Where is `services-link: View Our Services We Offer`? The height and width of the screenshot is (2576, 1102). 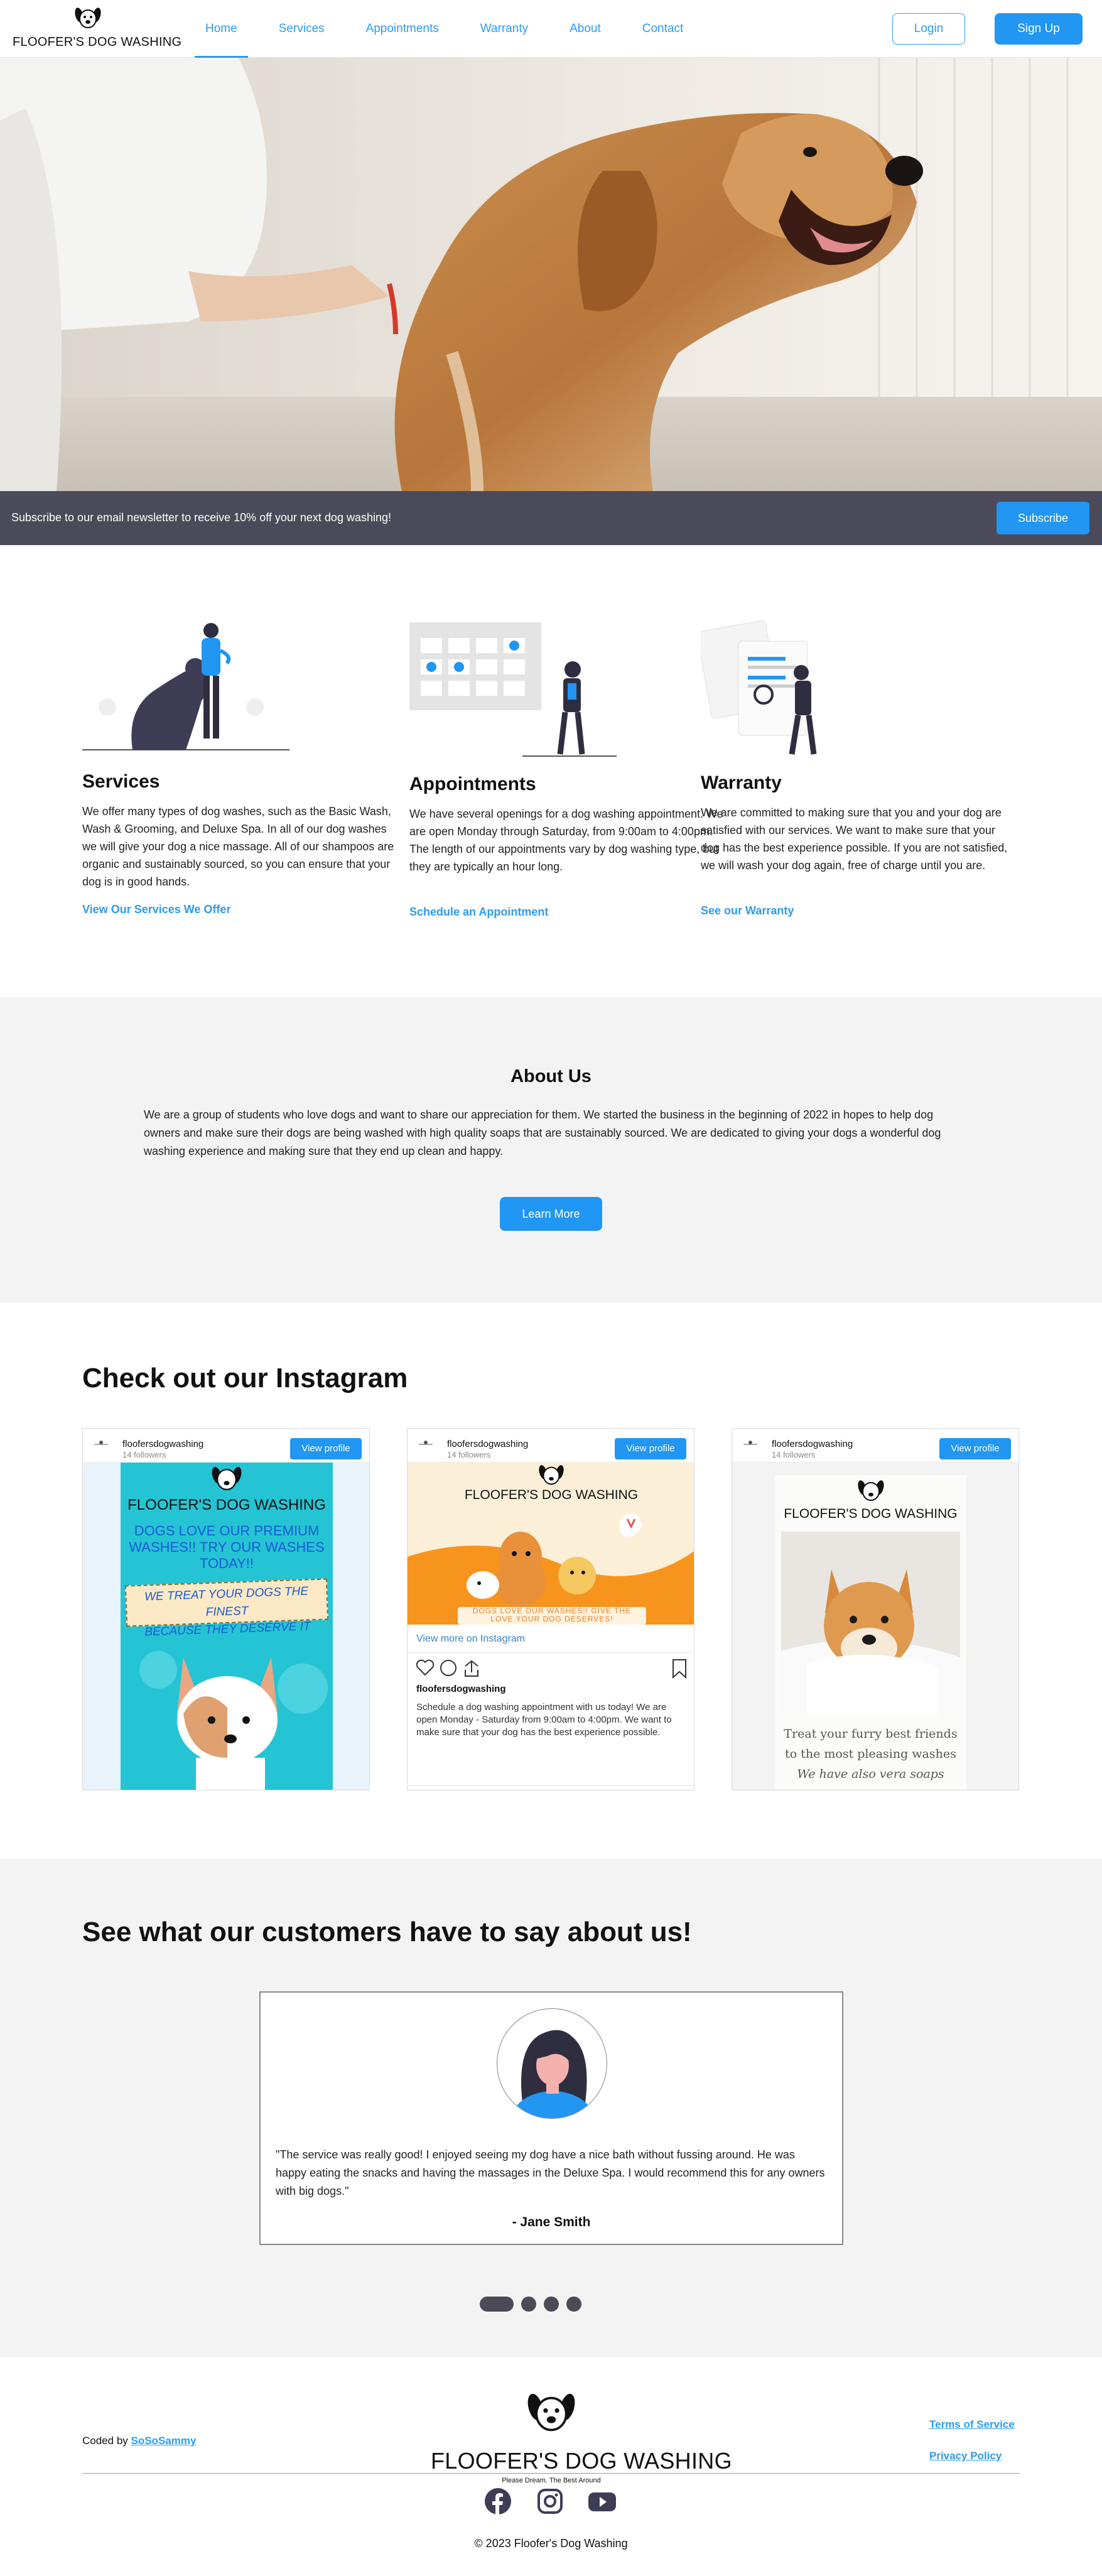
services-link: View Our Services We Offer is located at coordinates (156, 910).